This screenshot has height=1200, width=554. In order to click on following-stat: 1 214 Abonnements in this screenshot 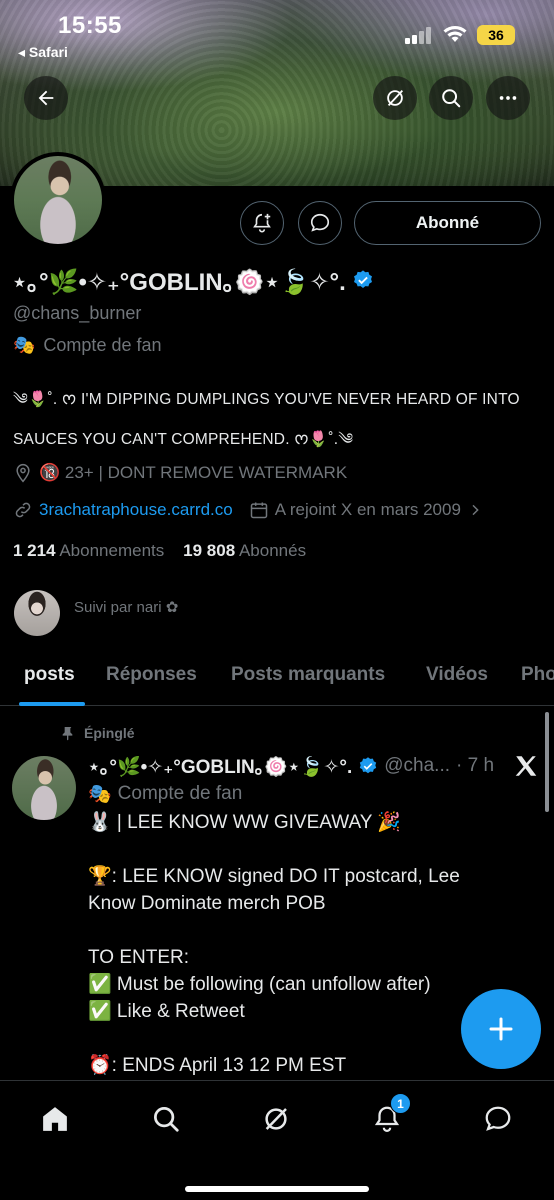, I will do `click(88, 550)`.